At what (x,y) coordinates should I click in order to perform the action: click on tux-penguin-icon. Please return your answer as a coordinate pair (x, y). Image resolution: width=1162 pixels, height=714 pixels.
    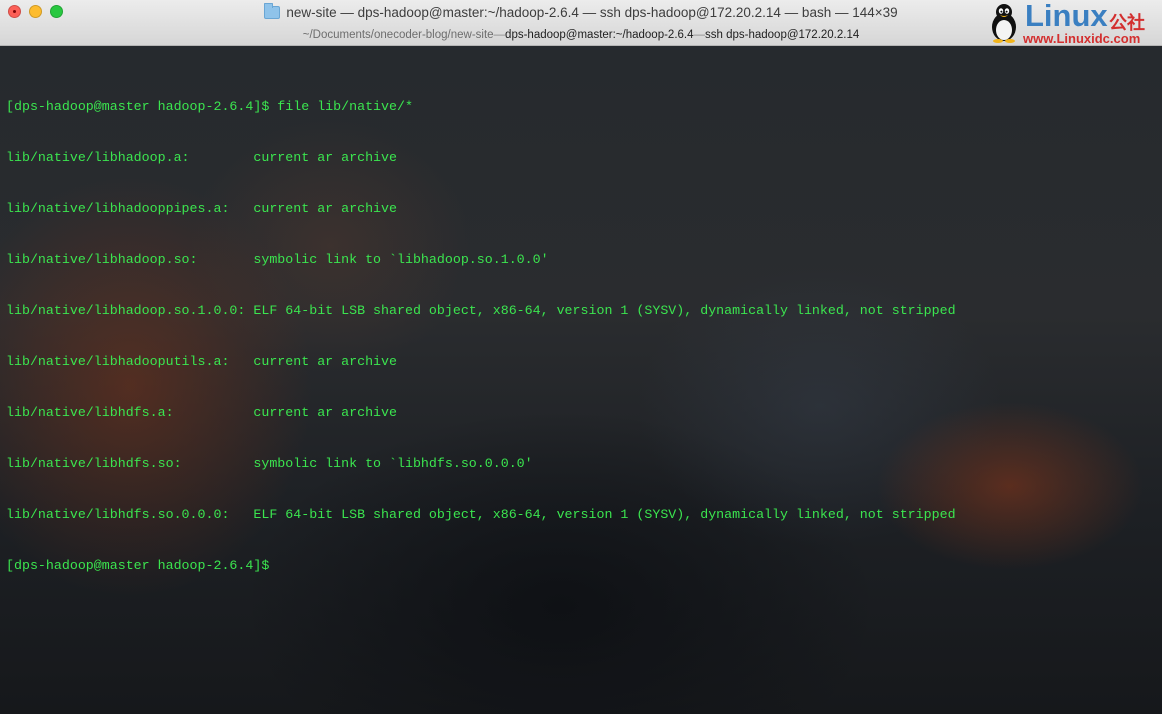
    Looking at the image, I should click on (1004, 23).